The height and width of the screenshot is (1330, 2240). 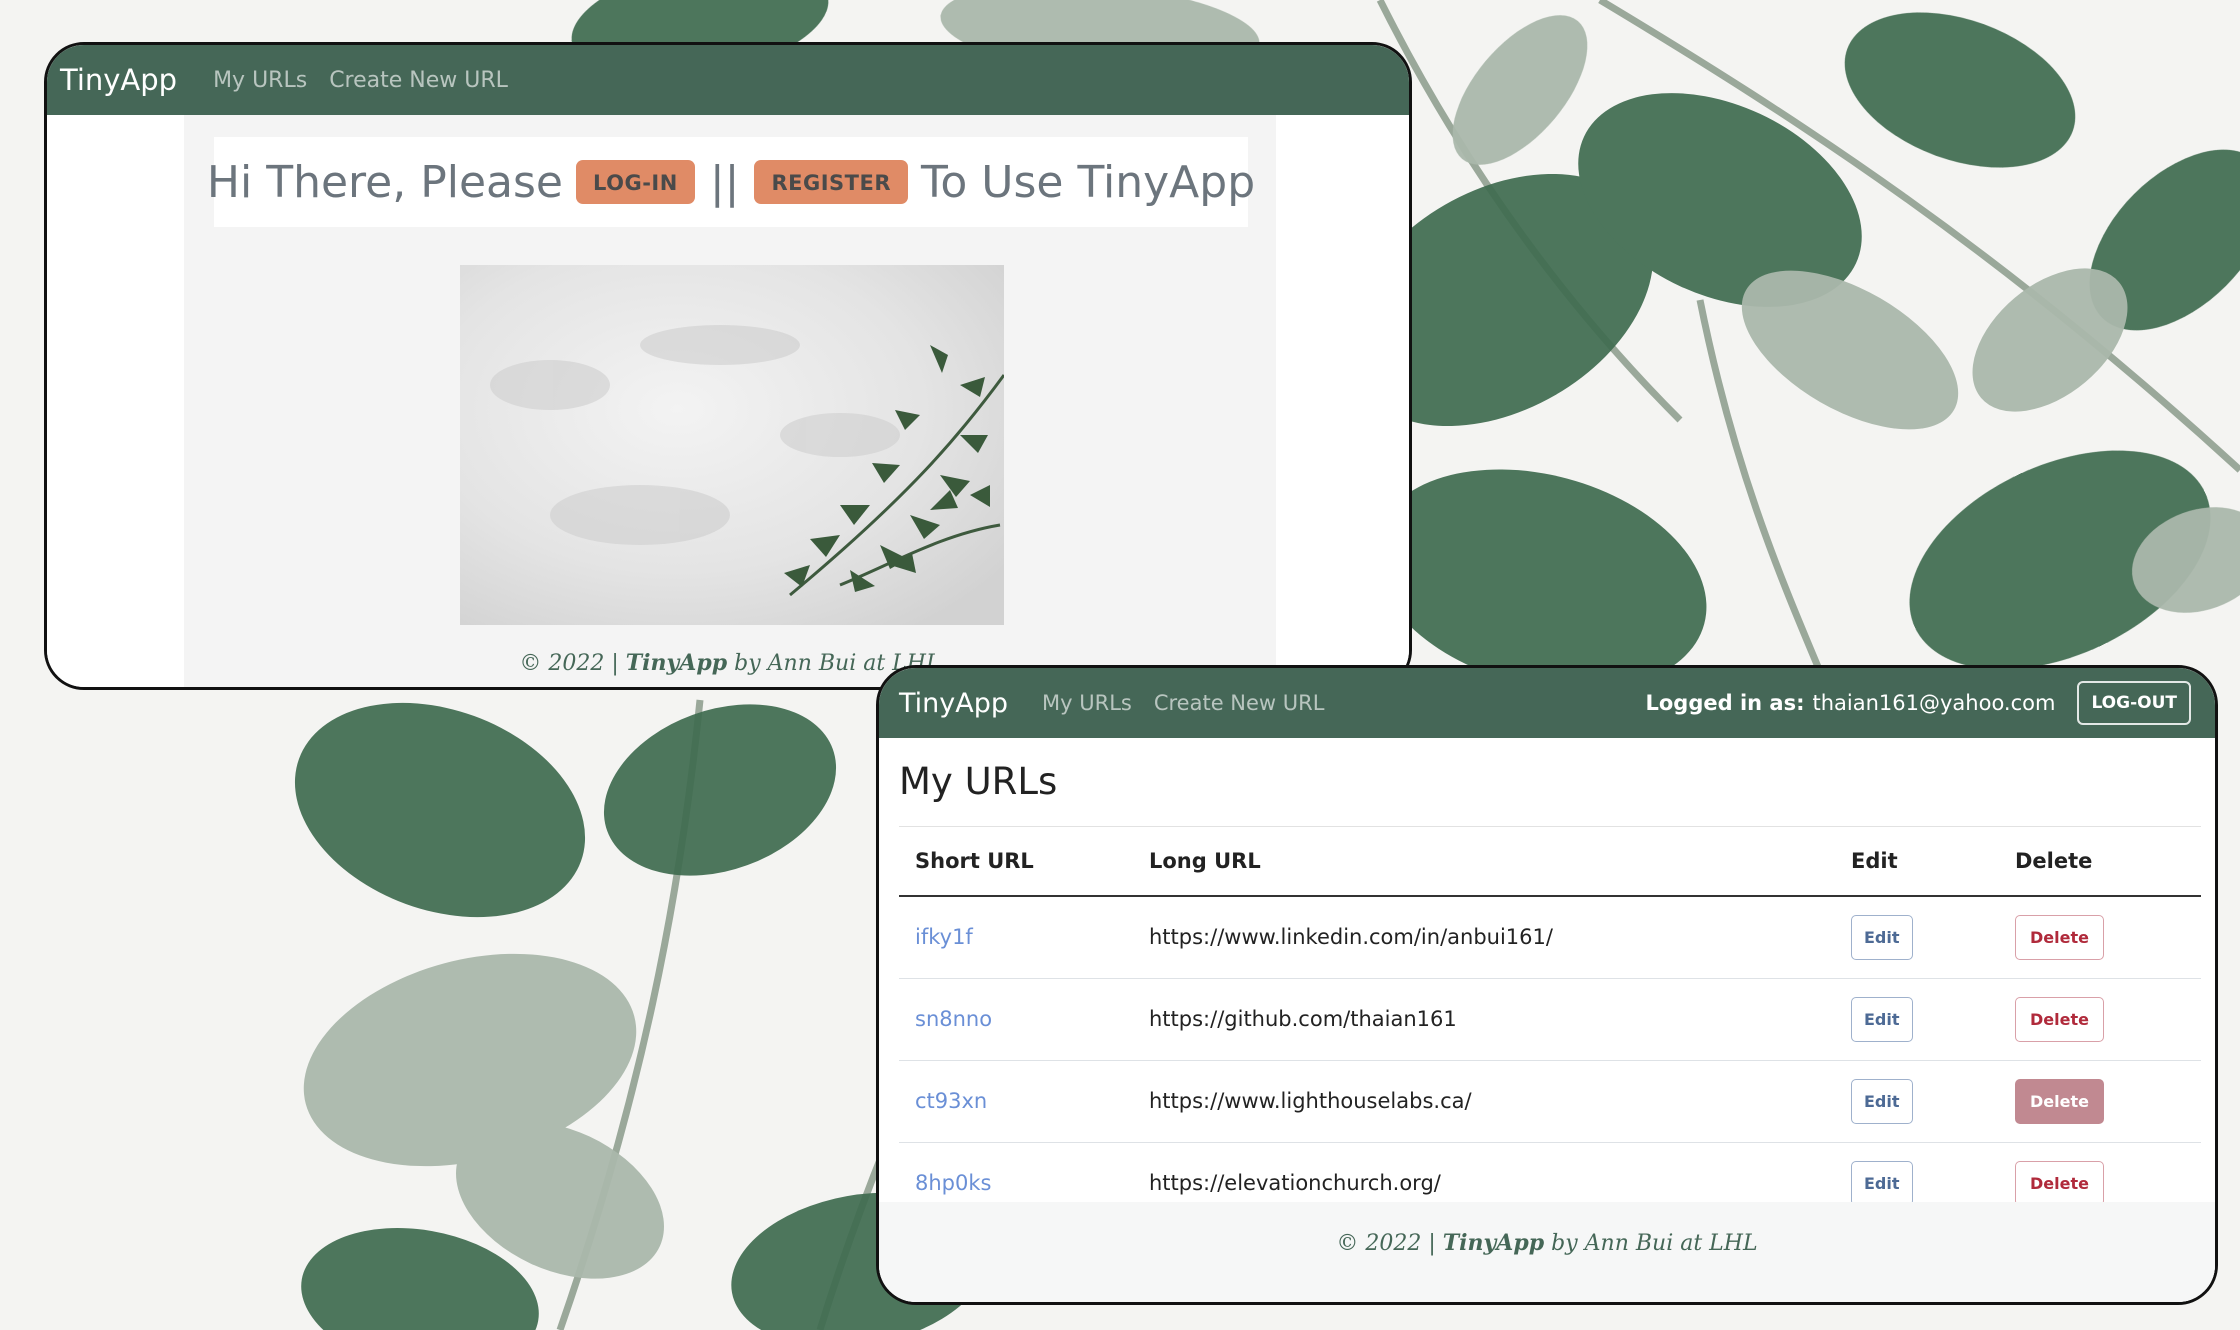 What do you see at coordinates (2100, 862) in the screenshot?
I see `header-delete: Delete` at bounding box center [2100, 862].